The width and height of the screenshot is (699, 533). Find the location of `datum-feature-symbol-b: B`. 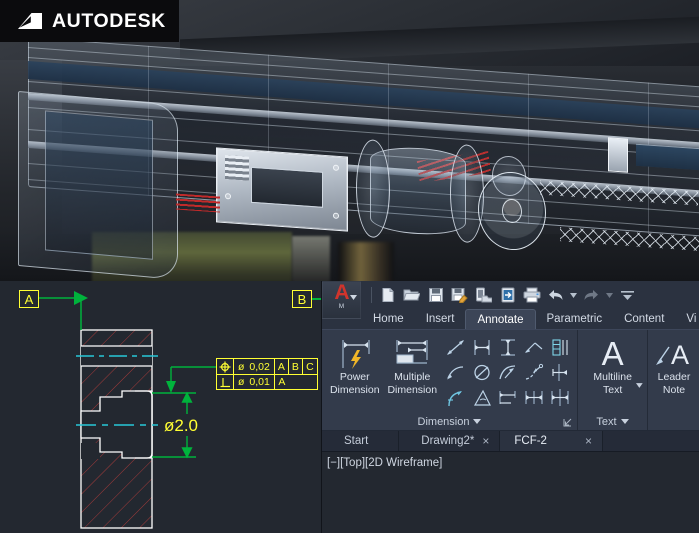

datum-feature-symbol-b: B is located at coordinates (302, 299).